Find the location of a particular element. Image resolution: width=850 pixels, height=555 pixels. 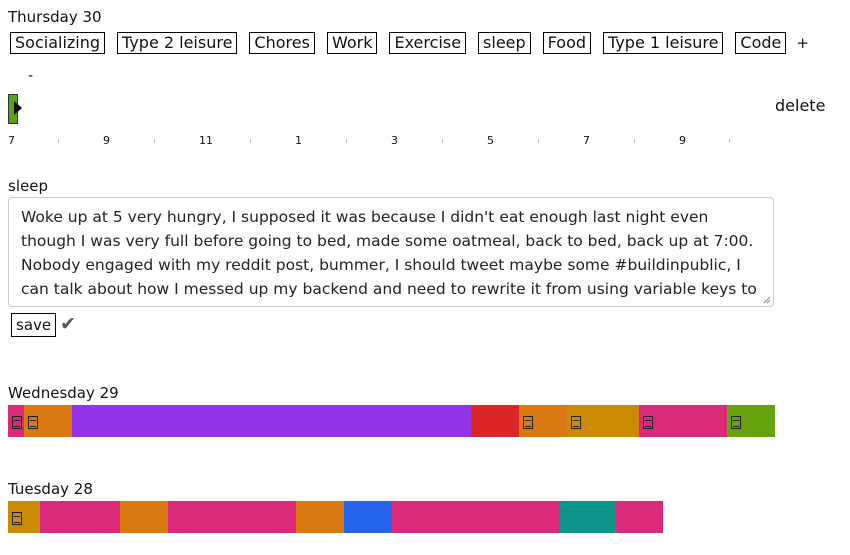

day-title-thursday: Thursday 30 is located at coordinates (55, 17).